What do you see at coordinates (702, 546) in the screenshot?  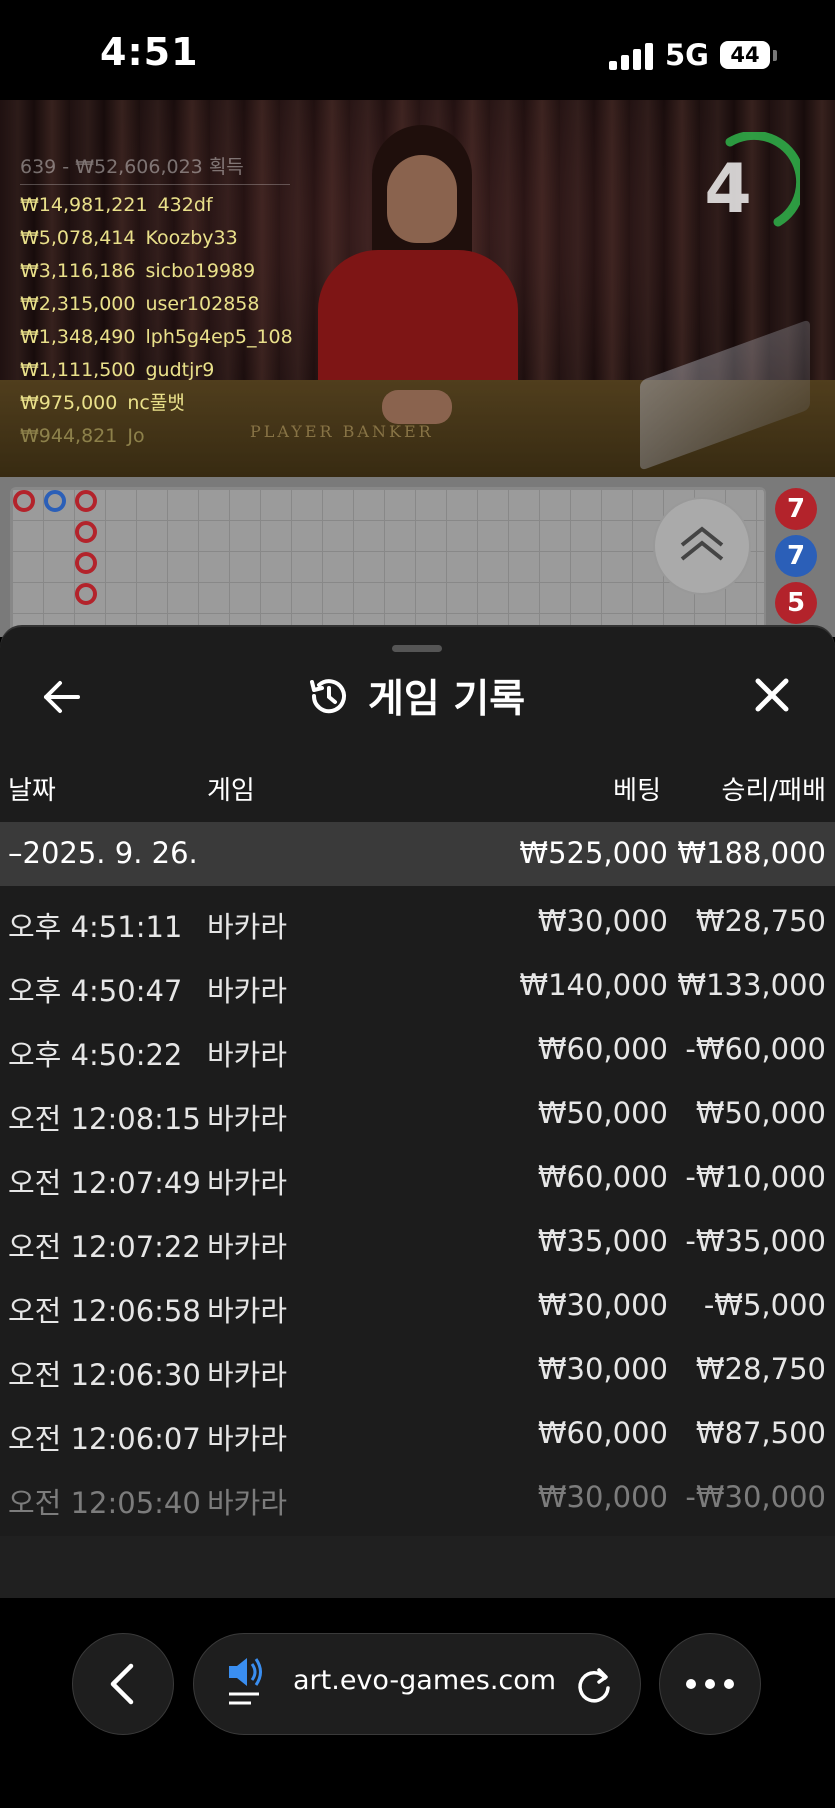 I see `scroll-up-button` at bounding box center [702, 546].